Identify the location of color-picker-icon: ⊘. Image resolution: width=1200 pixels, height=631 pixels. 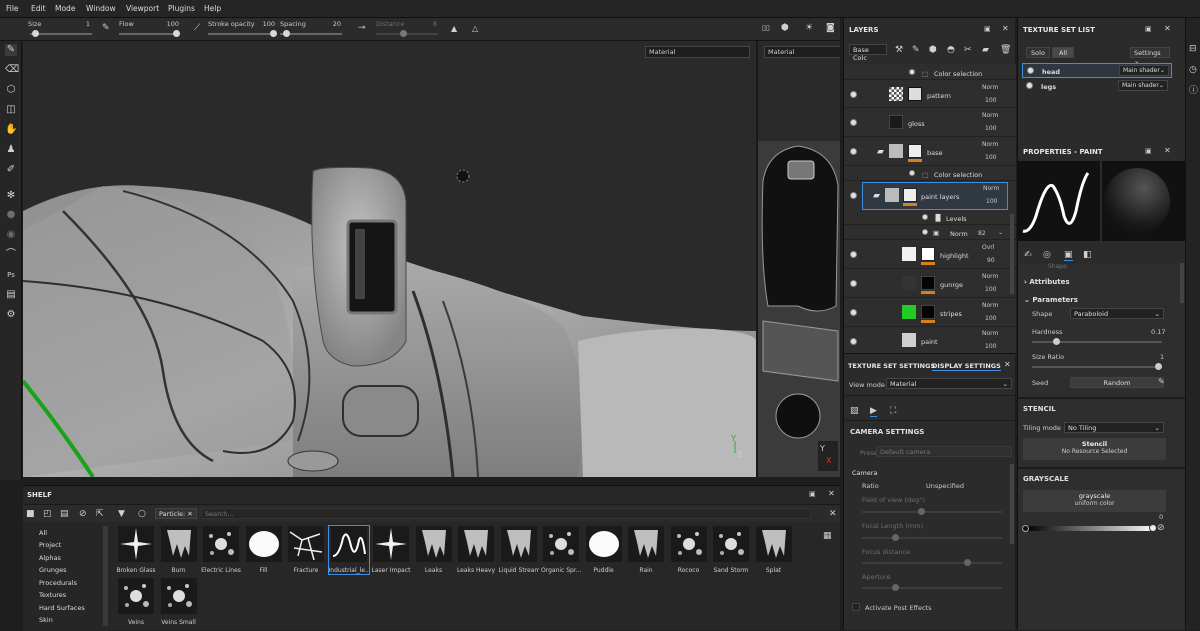
(1161, 528).